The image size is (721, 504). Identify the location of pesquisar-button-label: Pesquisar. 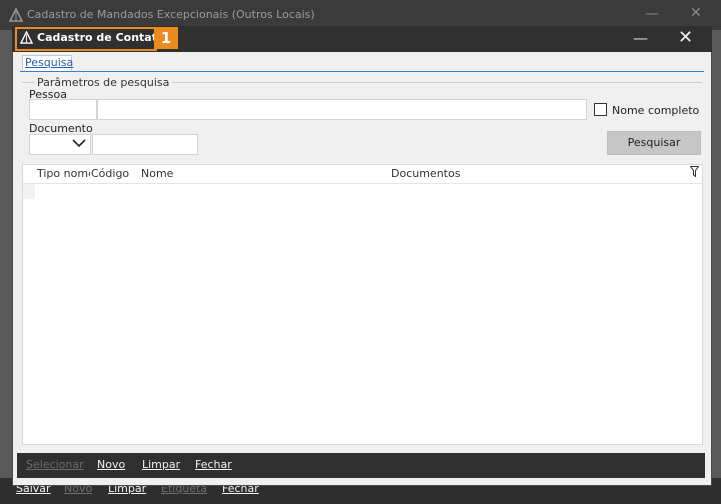
(654, 142).